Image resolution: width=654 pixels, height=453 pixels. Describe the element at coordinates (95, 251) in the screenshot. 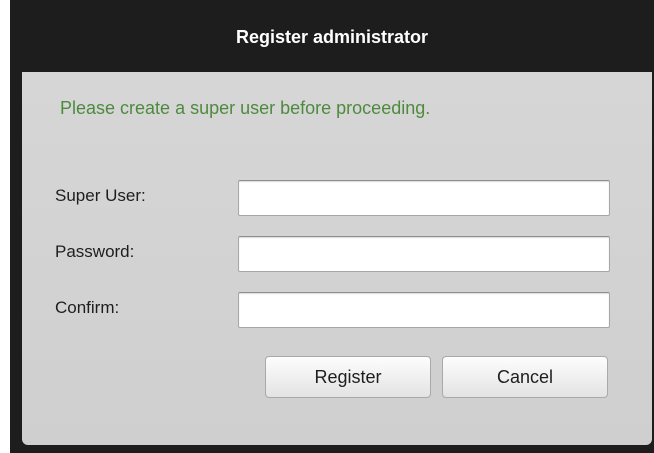

I see `password-label: Password:` at that location.